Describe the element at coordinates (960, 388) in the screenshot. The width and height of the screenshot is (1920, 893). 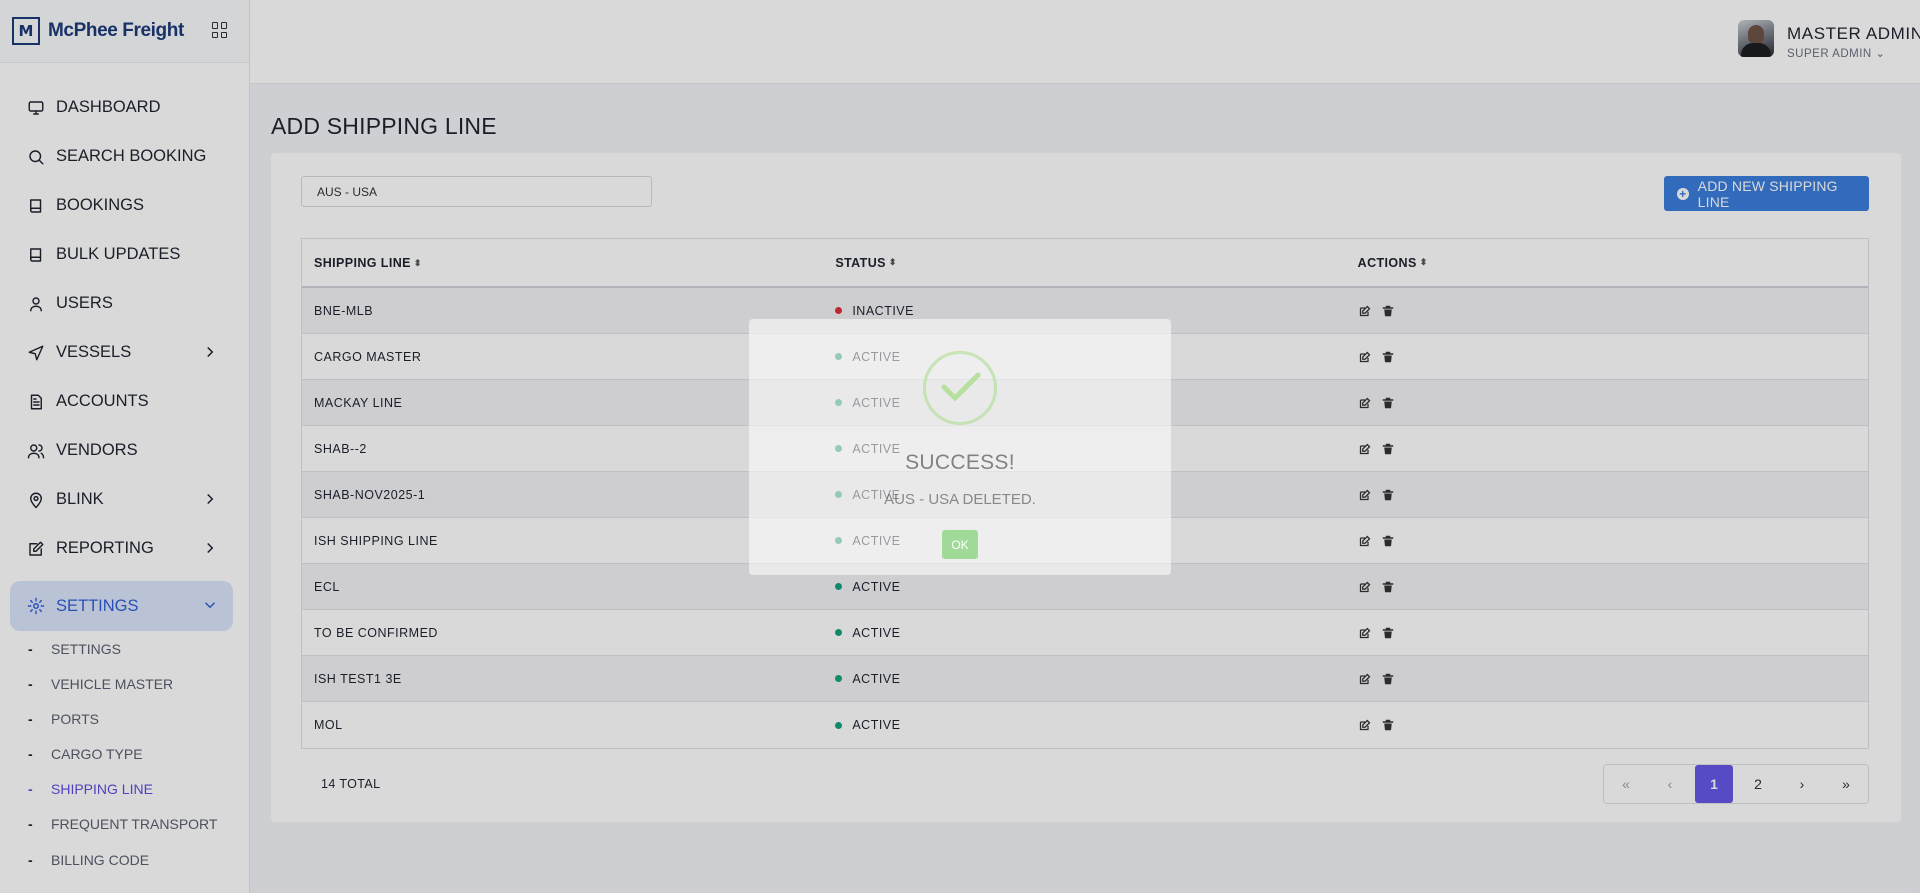
I see `success-check-icon` at that location.